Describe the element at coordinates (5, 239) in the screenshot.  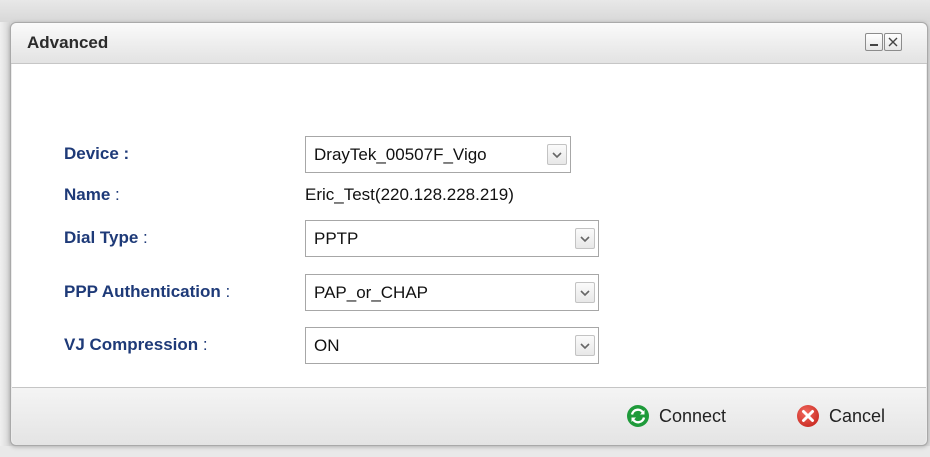
I see `background-window-edge` at that location.